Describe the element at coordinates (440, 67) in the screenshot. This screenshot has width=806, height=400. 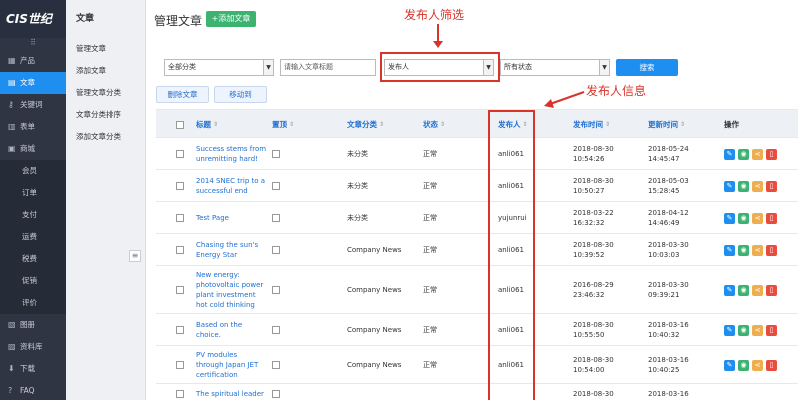
I see `publisher-filter-highlight` at that location.